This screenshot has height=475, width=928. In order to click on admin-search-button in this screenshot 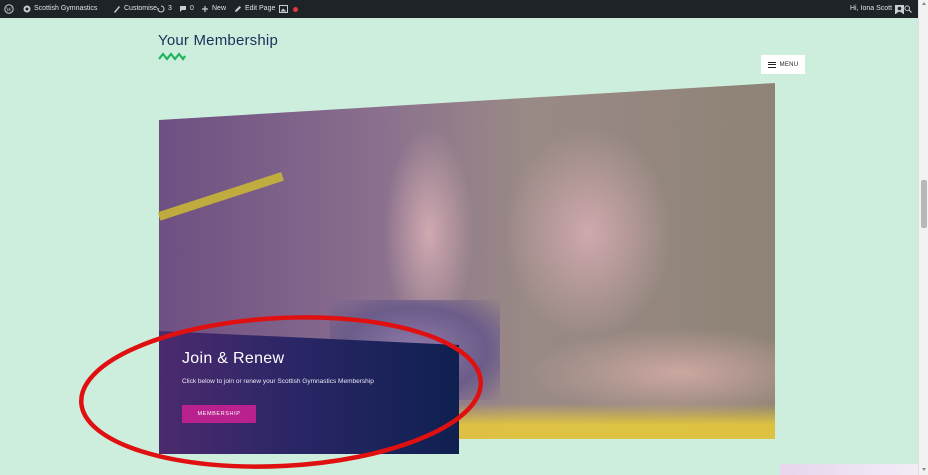, I will do `click(908, 9)`.